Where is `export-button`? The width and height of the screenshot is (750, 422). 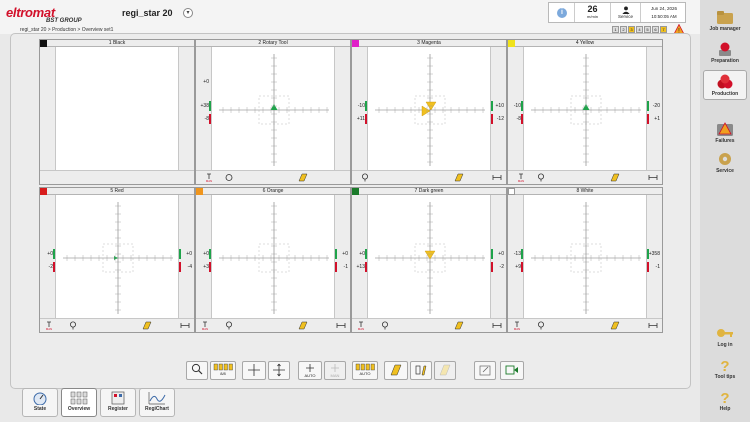 export-button is located at coordinates (485, 370).